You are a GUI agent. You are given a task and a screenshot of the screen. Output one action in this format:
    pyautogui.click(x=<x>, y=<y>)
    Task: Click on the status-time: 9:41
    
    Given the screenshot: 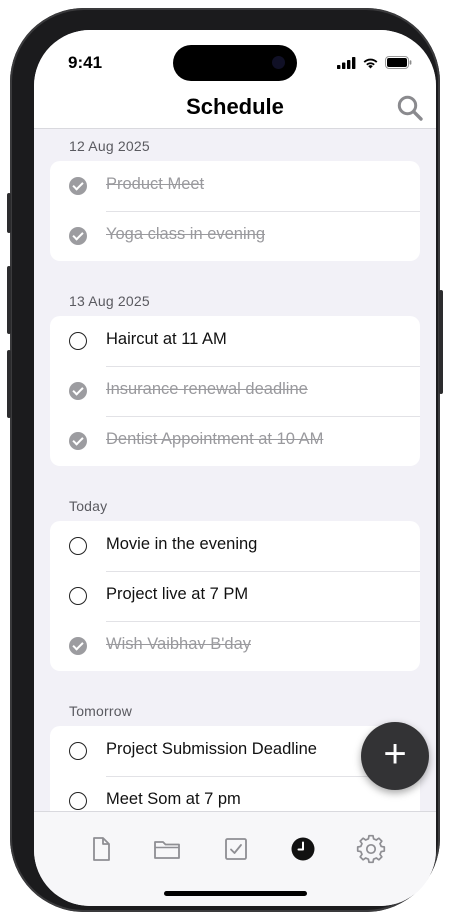 What is the action you would take?
    pyautogui.click(x=85, y=62)
    